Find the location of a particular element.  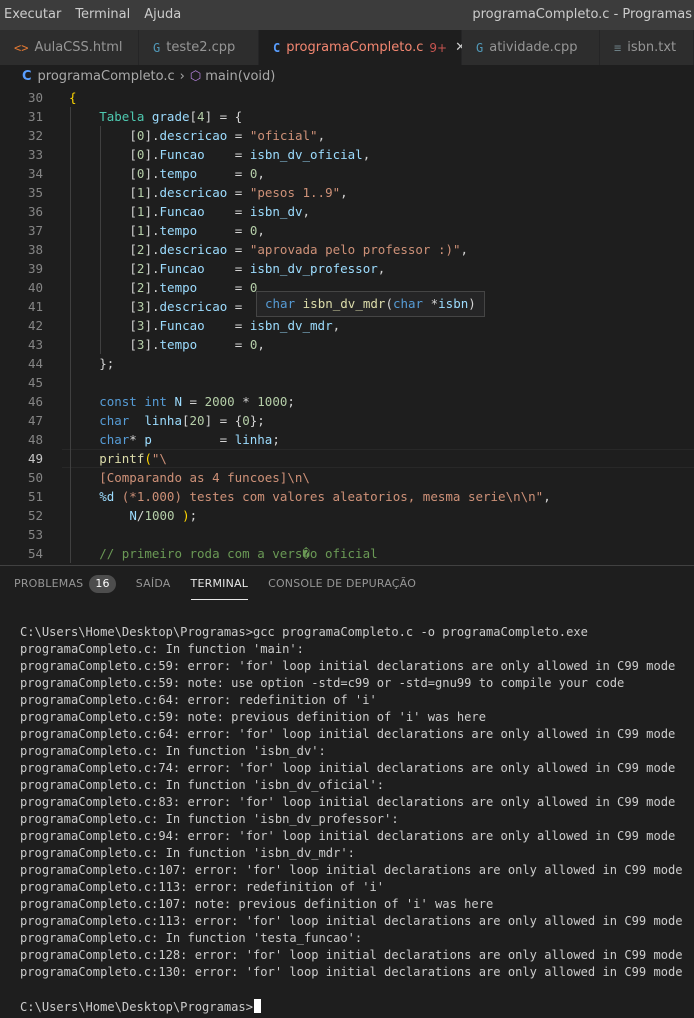

hover-token: * is located at coordinates (431, 303).